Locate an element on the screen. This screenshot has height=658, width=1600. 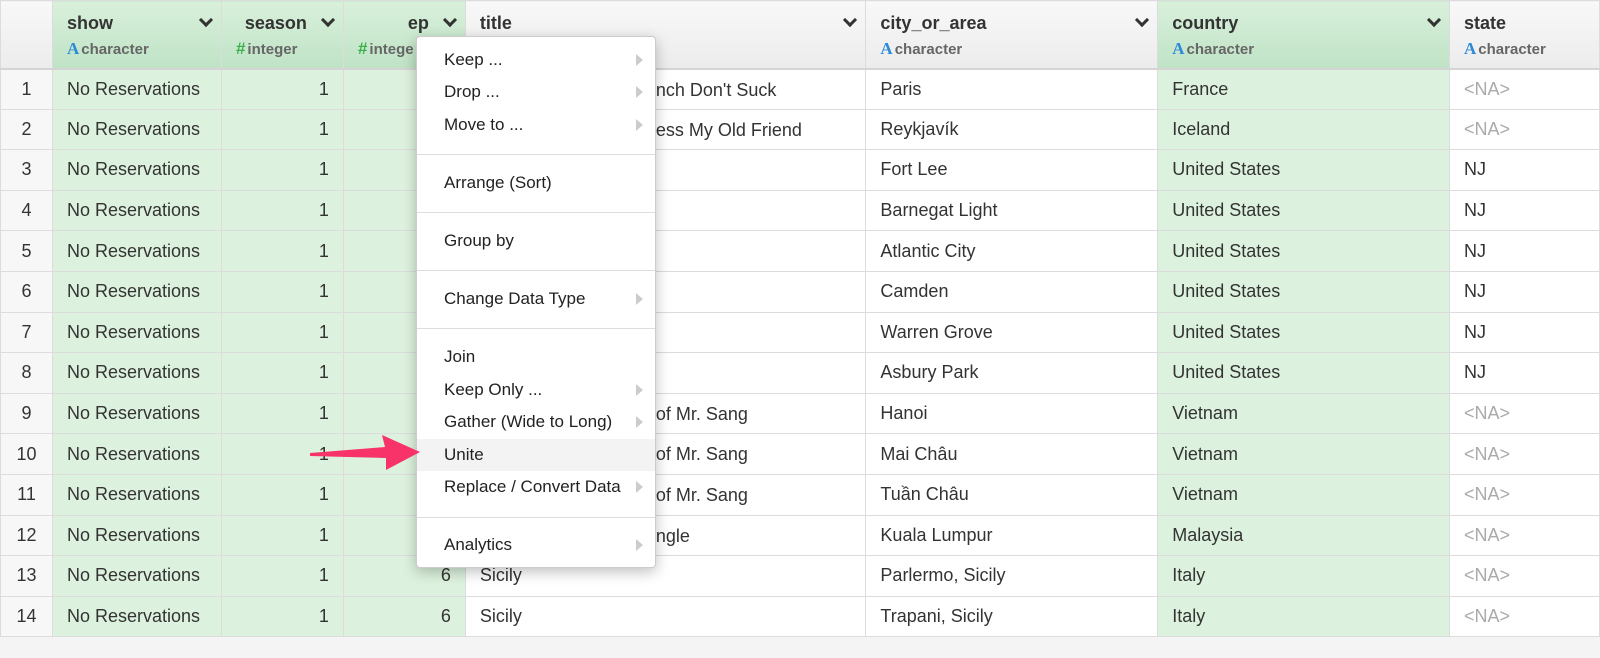
cell-city-or-area: Atlantic City is located at coordinates (1012, 251).